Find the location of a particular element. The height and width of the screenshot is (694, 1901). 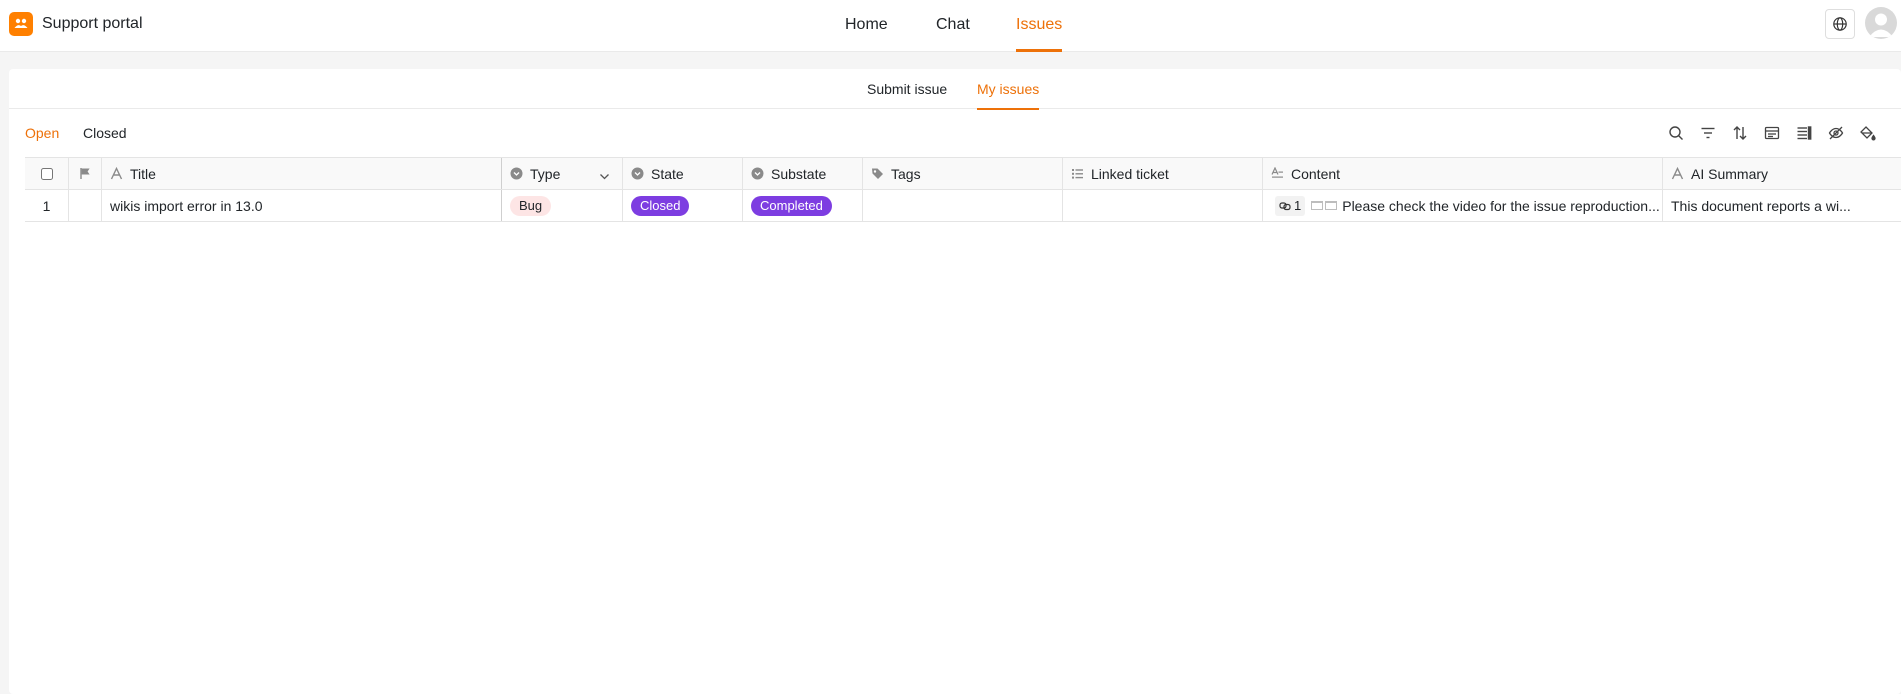

subtab-my-issues: My issues is located at coordinates (1008, 89).